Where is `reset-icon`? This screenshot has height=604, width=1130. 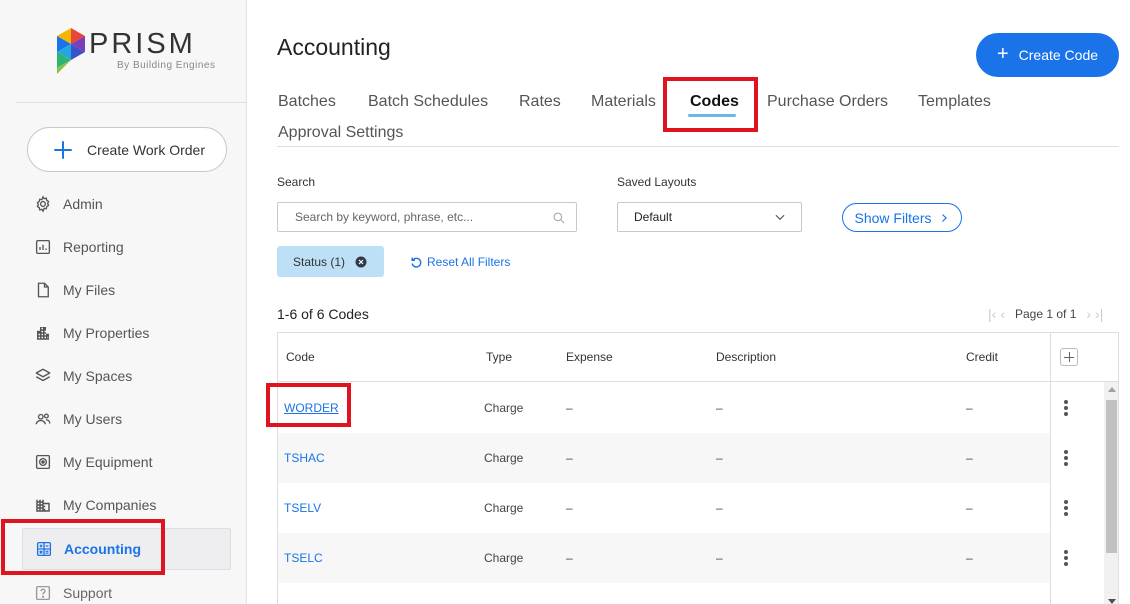 reset-icon is located at coordinates (416, 262).